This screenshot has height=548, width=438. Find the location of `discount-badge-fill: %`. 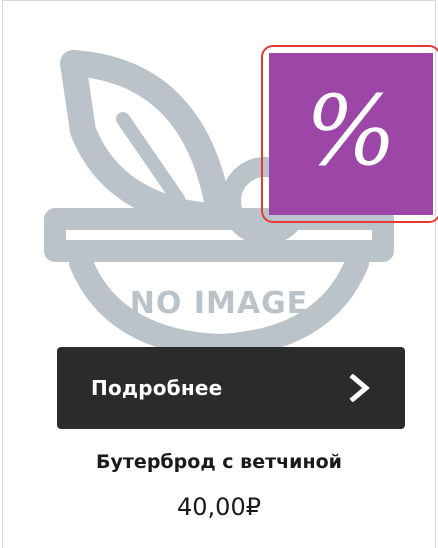

discount-badge-fill: % is located at coordinates (351, 134).